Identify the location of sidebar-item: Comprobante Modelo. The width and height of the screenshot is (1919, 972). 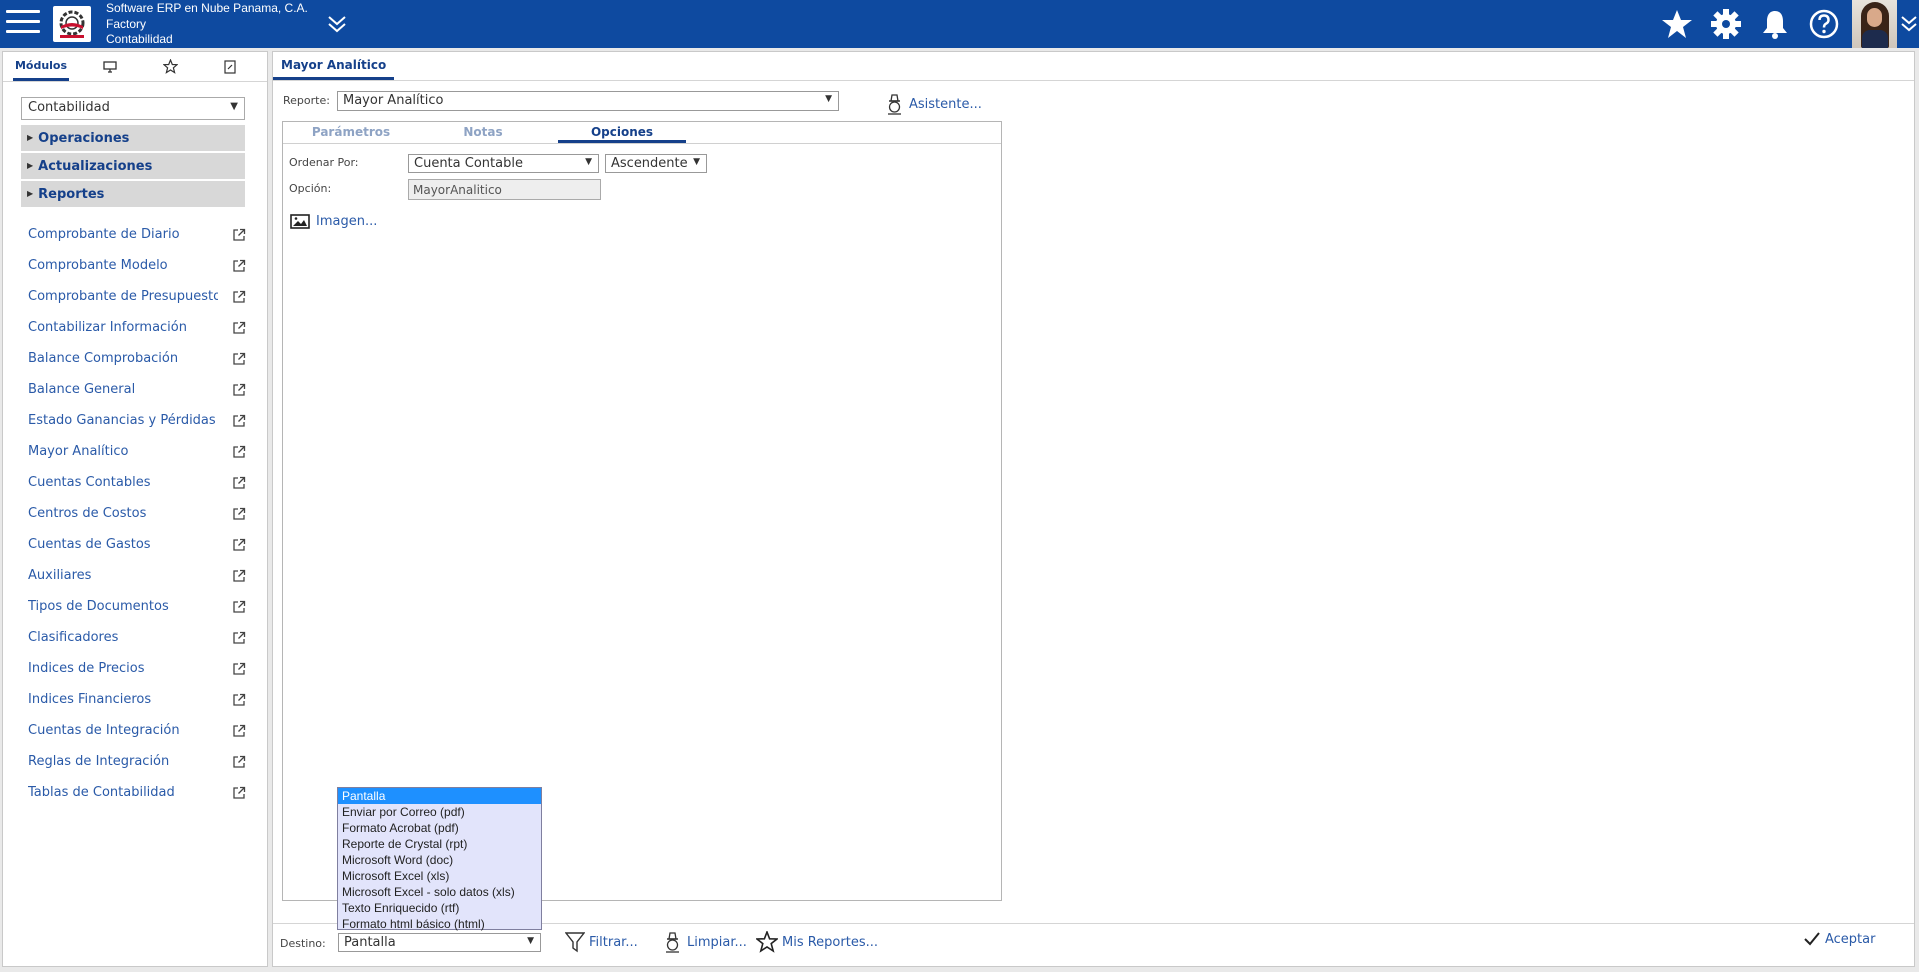
(138, 268).